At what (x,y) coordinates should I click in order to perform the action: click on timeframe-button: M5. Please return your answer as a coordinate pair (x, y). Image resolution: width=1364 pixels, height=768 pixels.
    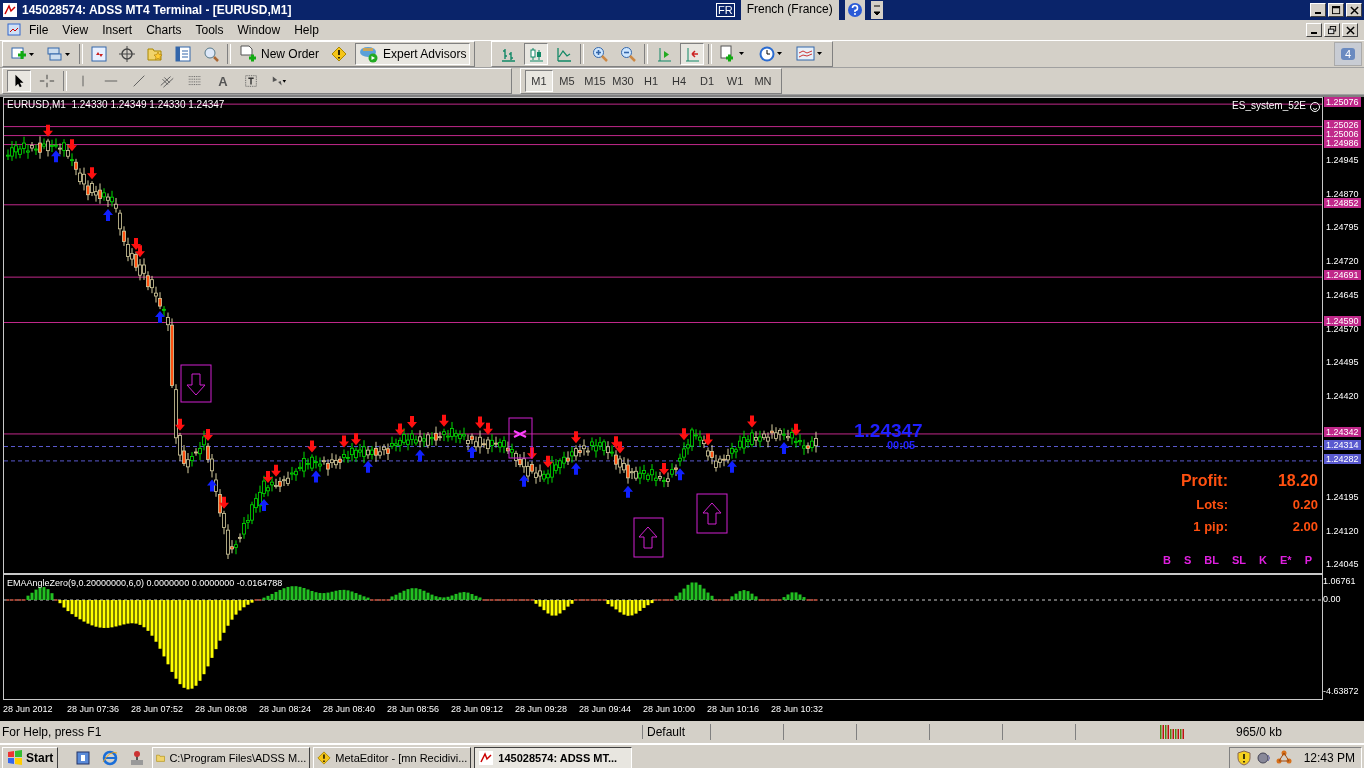
    Looking at the image, I should click on (567, 81).